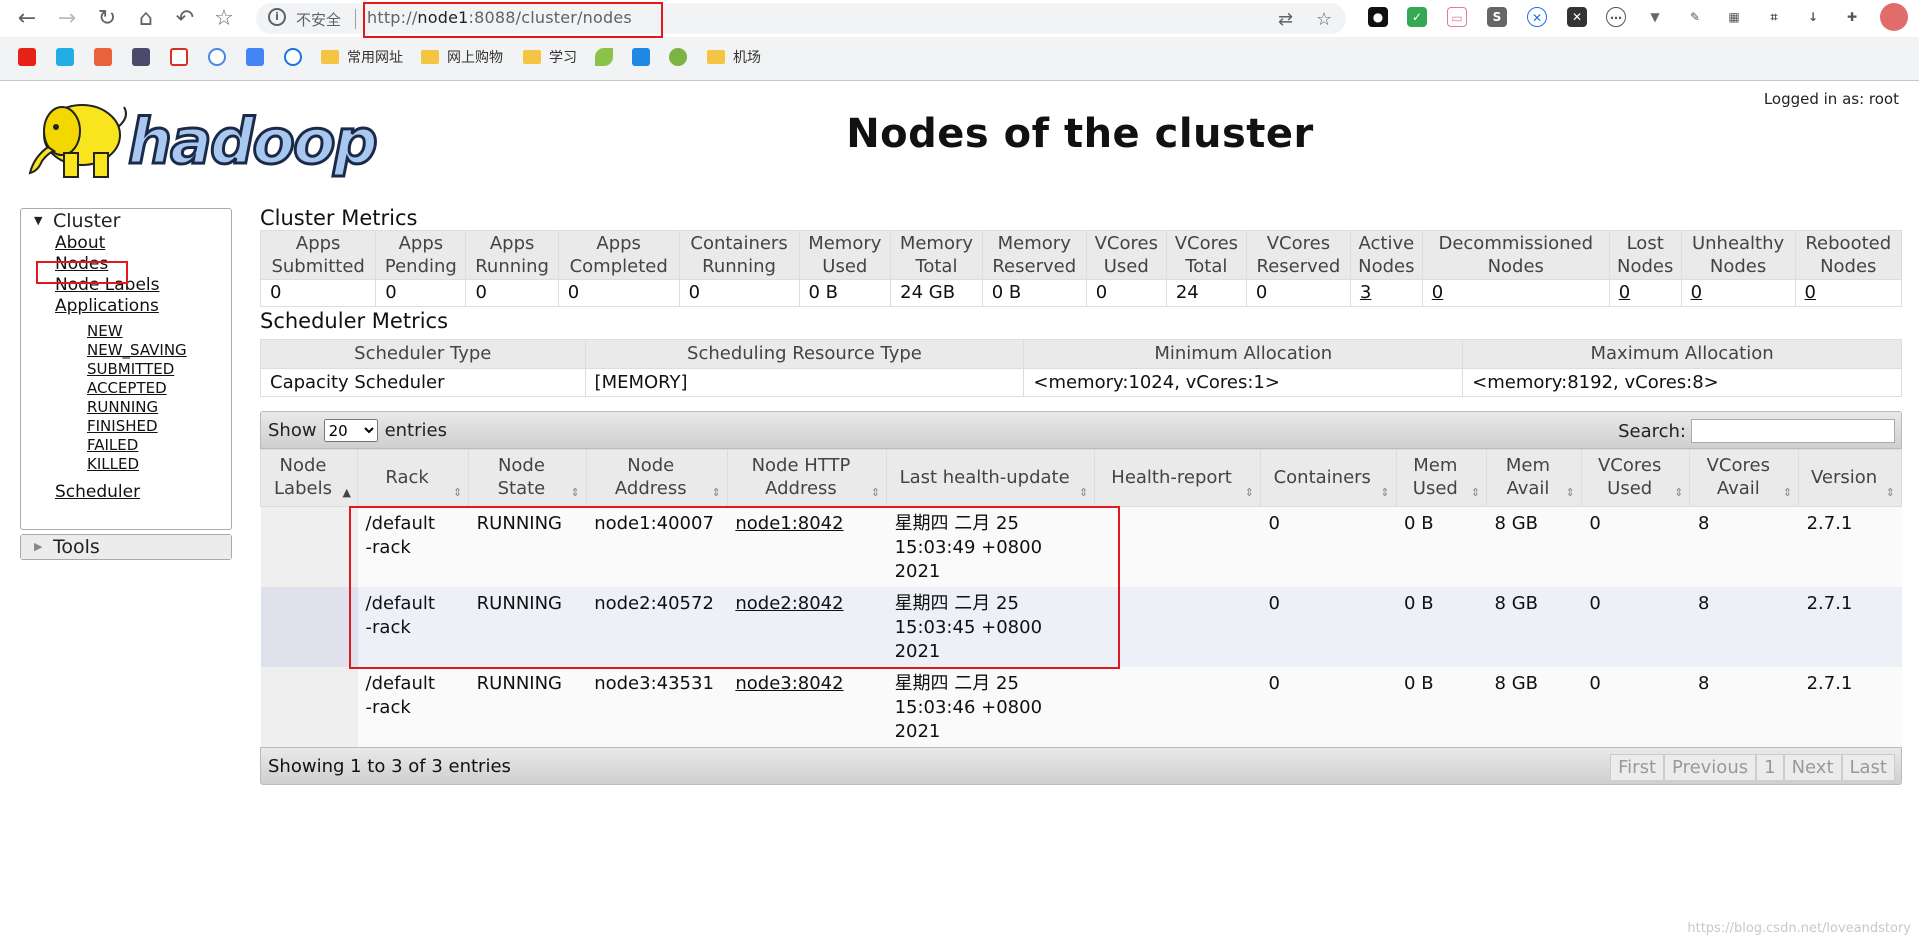 This screenshot has height=942, width=1919. I want to click on metric-value: 0, so click(1848, 293).